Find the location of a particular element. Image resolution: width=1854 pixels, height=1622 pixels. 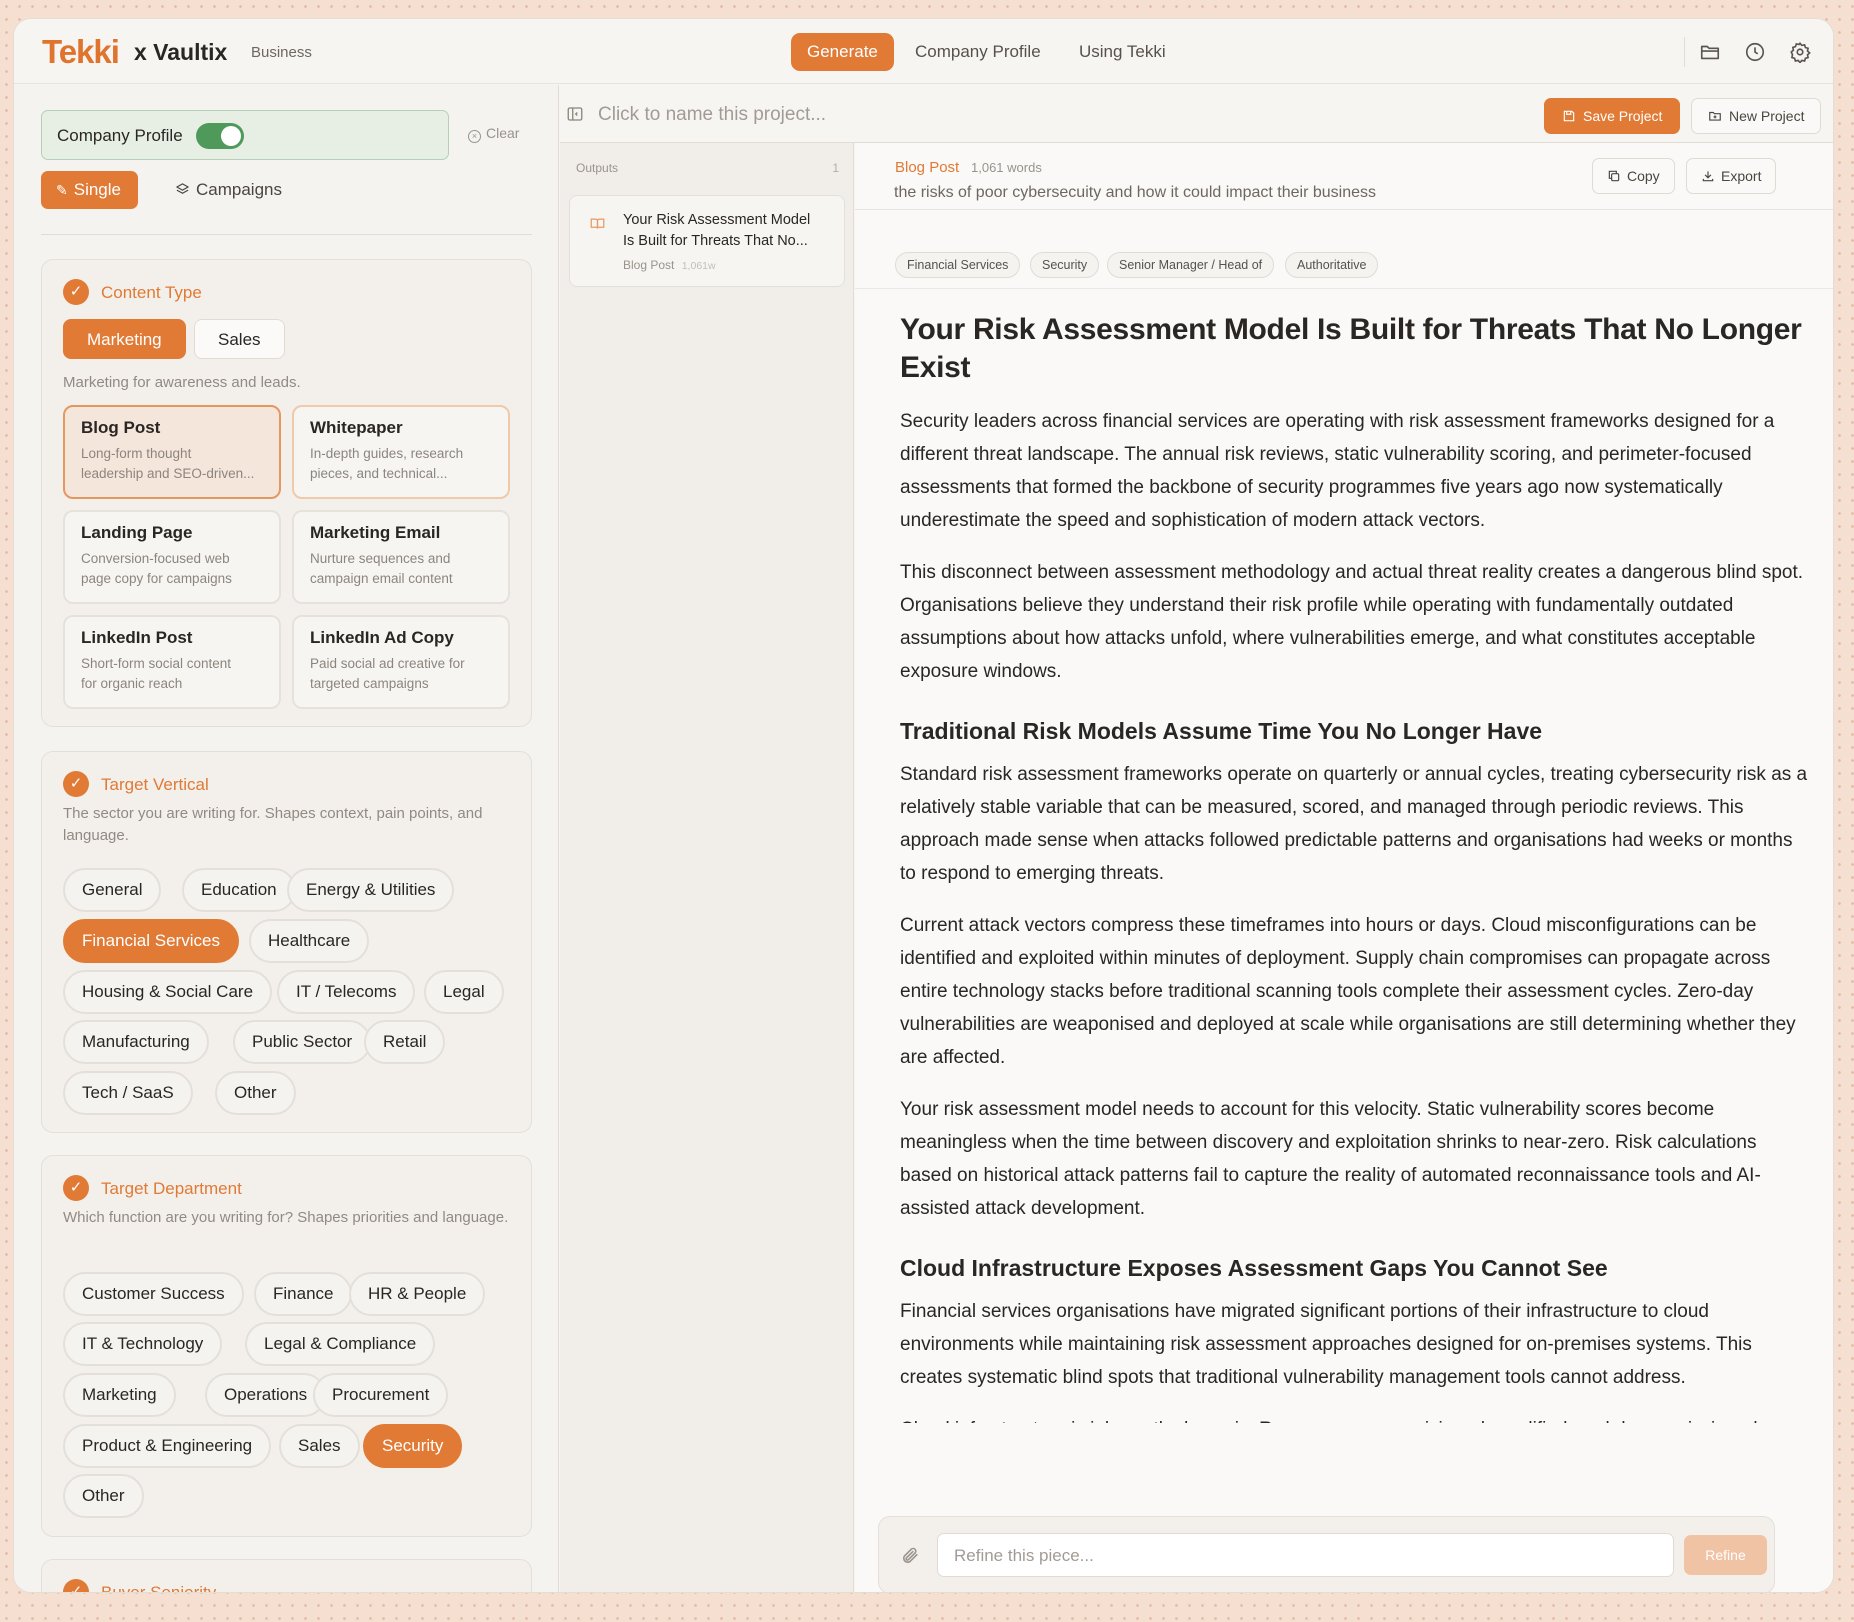

card-title: LinkedIn Post is located at coordinates (137, 637).